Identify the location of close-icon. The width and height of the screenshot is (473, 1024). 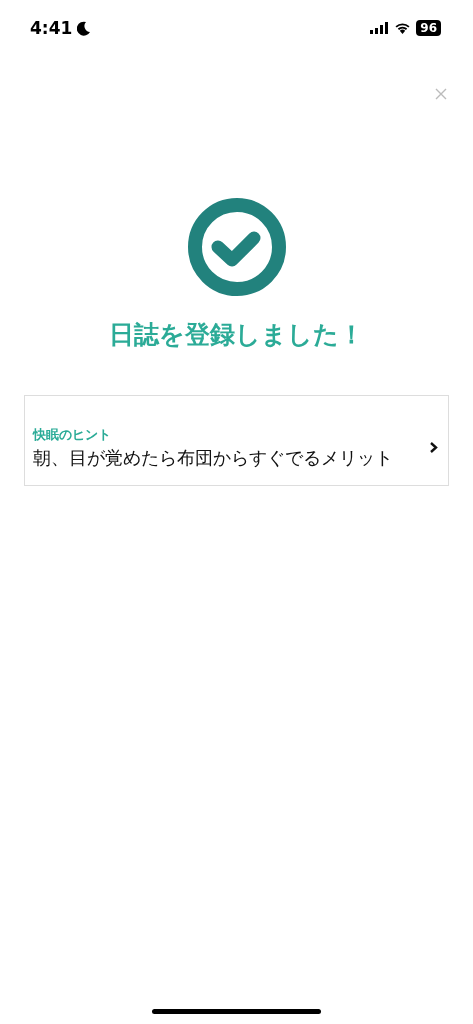
(441, 94).